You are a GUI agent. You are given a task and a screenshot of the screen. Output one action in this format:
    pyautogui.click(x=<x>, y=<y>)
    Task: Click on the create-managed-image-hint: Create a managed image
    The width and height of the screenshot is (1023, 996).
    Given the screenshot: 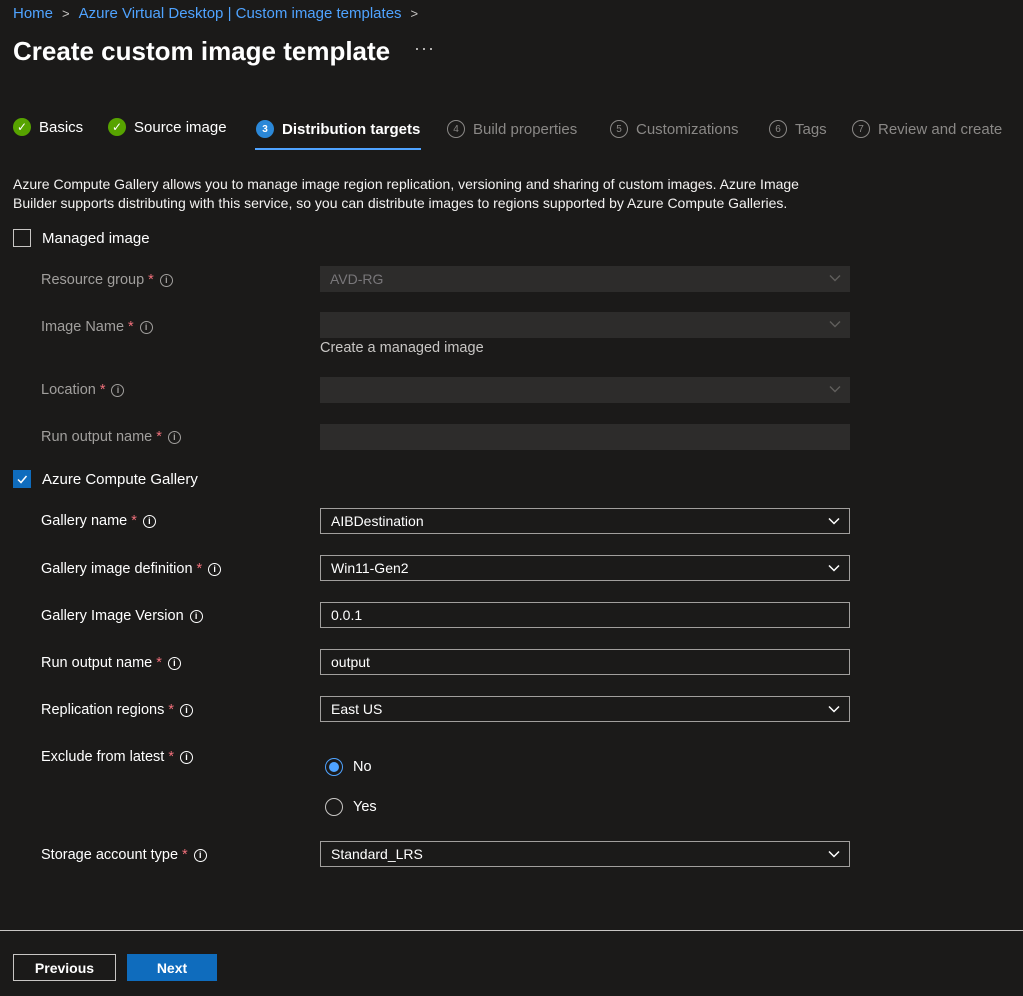 What is the action you would take?
    pyautogui.click(x=402, y=348)
    